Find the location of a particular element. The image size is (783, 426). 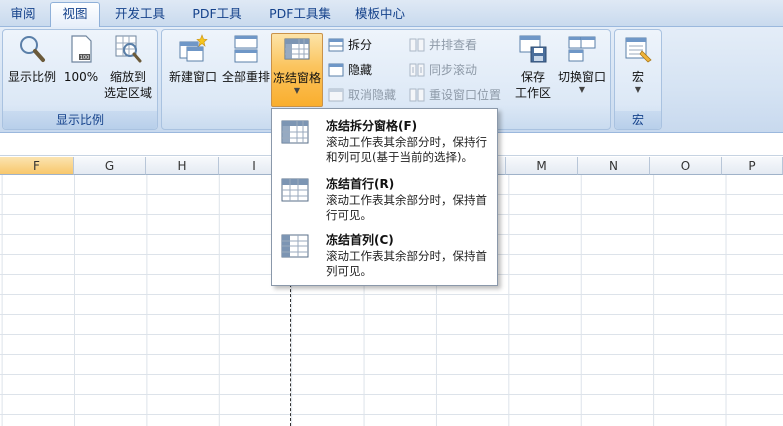

hide-label: 隐藏 is located at coordinates (360, 70).